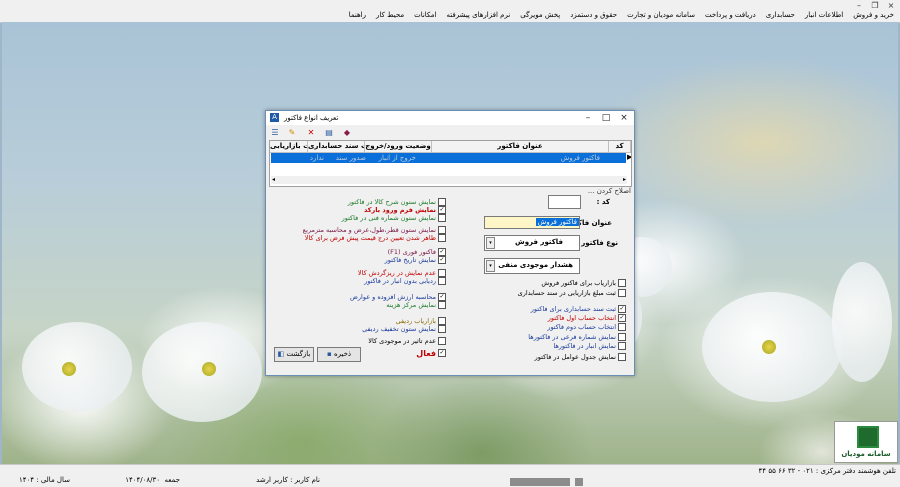  I want to click on option-checkbox: عدم نمایش در ریزگردش کالا, so click(402, 273).